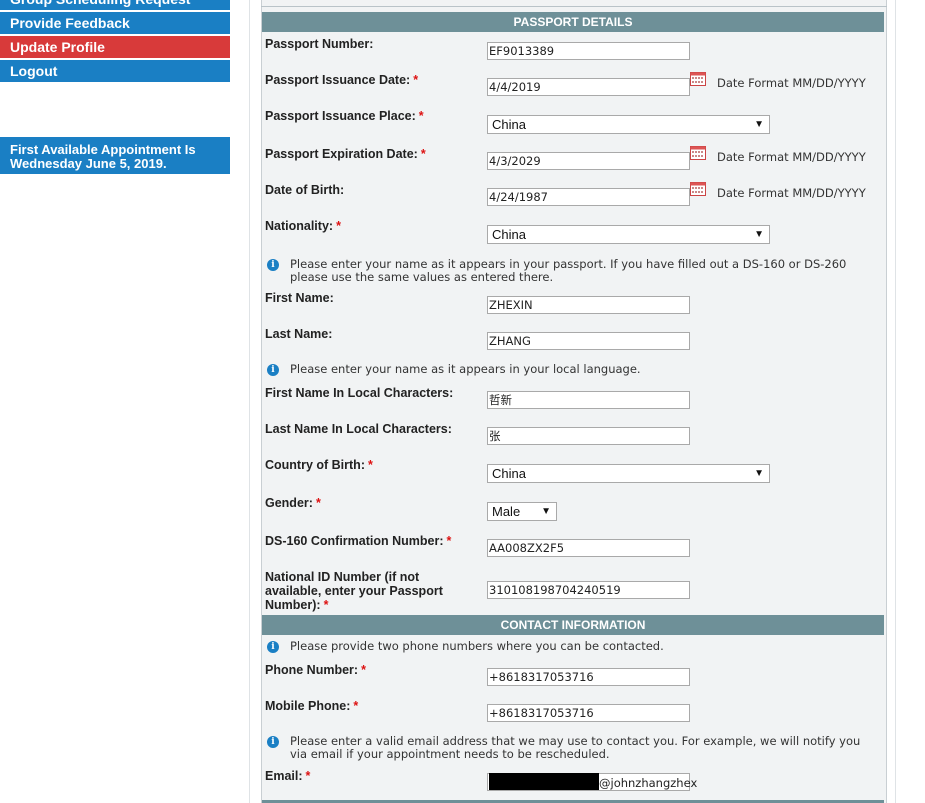 The image size is (925, 803). What do you see at coordinates (288, 776) in the screenshot?
I see `email-label: Email: *` at bounding box center [288, 776].